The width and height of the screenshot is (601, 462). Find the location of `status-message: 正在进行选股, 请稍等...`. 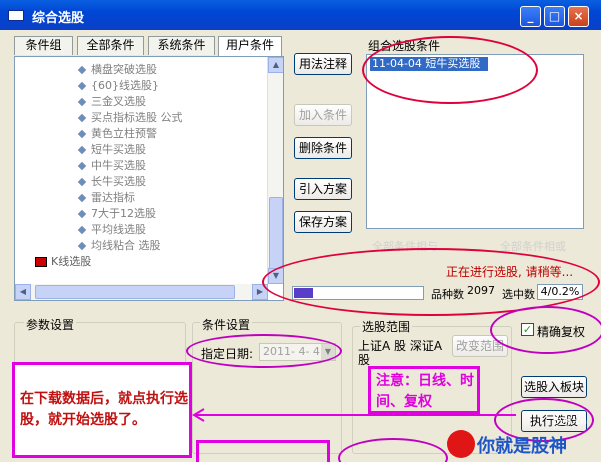

status-message: 正在进行选股, 请稍等... is located at coordinates (510, 272).